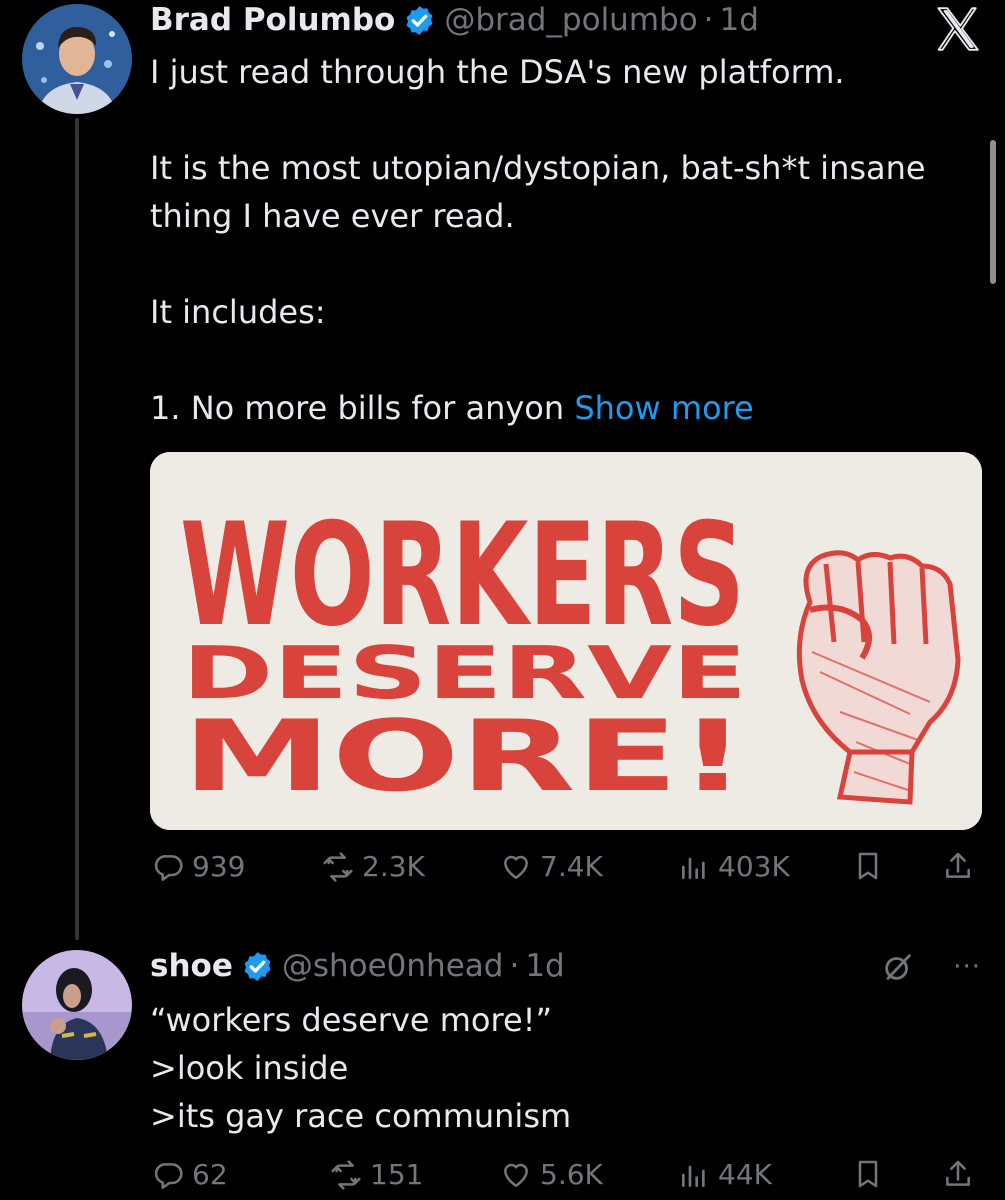 The width and height of the screenshot is (1005, 1200). Describe the element at coordinates (191, 966) in the screenshot. I see `display-name: shoe` at that location.